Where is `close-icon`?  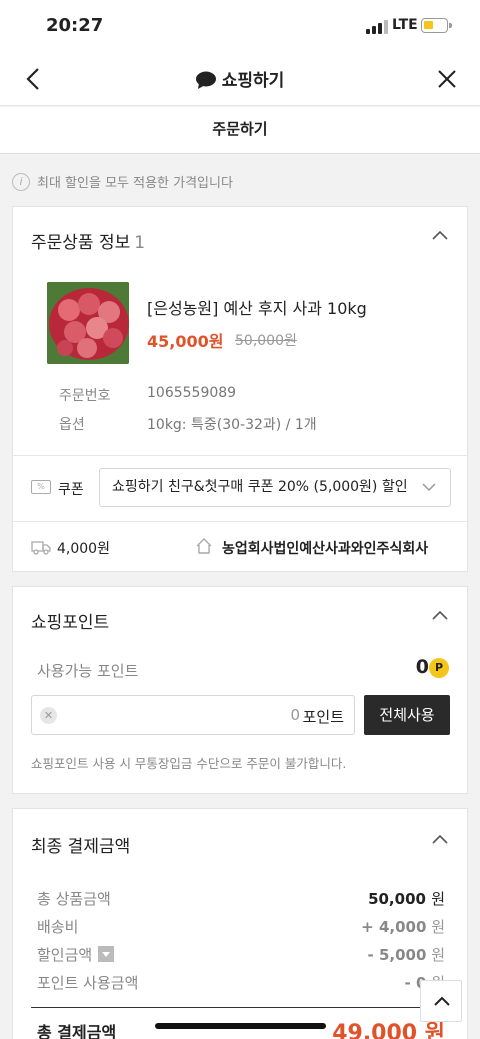 close-icon is located at coordinates (447, 79).